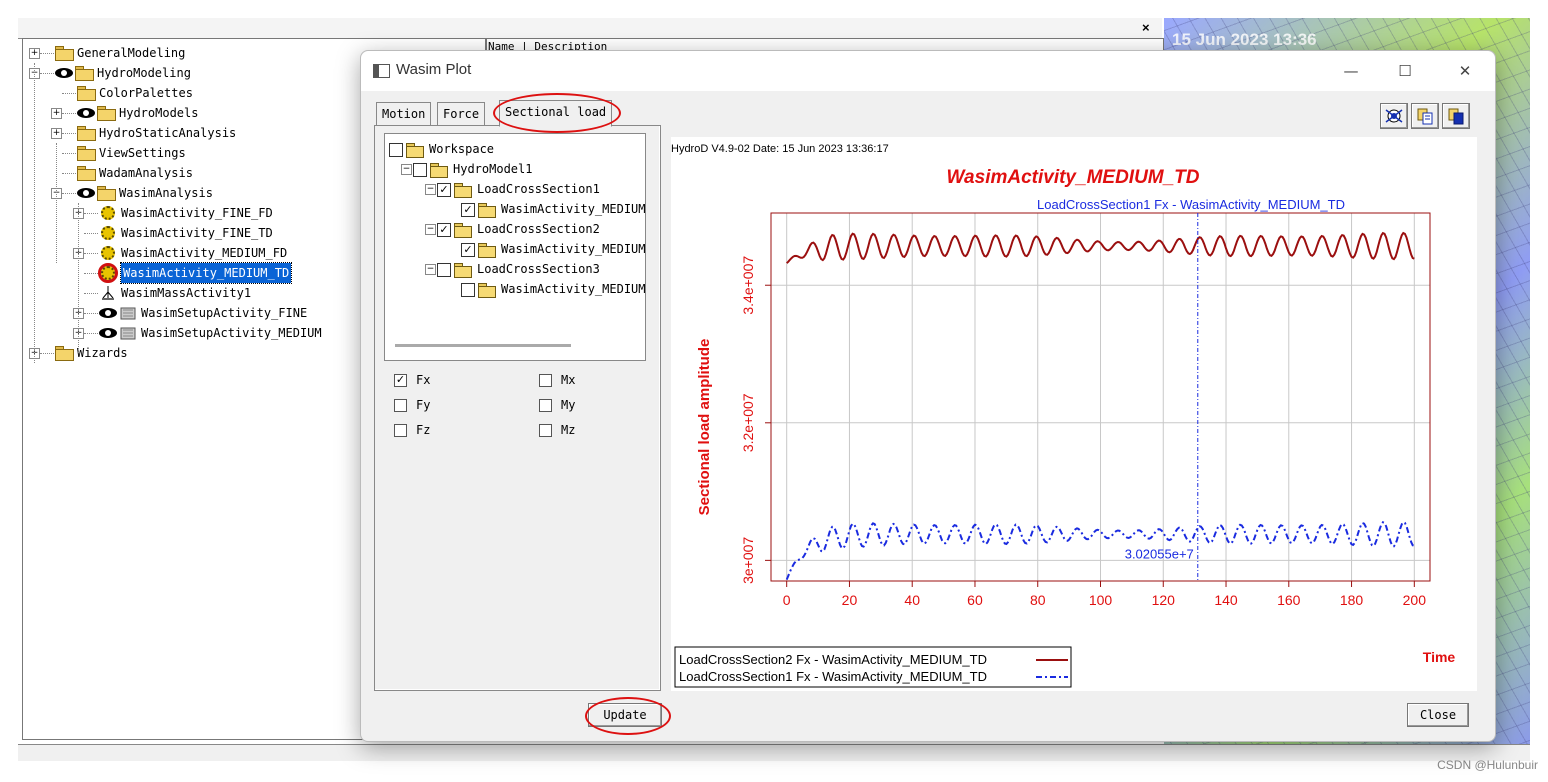  What do you see at coordinates (1101, 600) in the screenshot?
I see `x-tick-label: 100` at bounding box center [1101, 600].